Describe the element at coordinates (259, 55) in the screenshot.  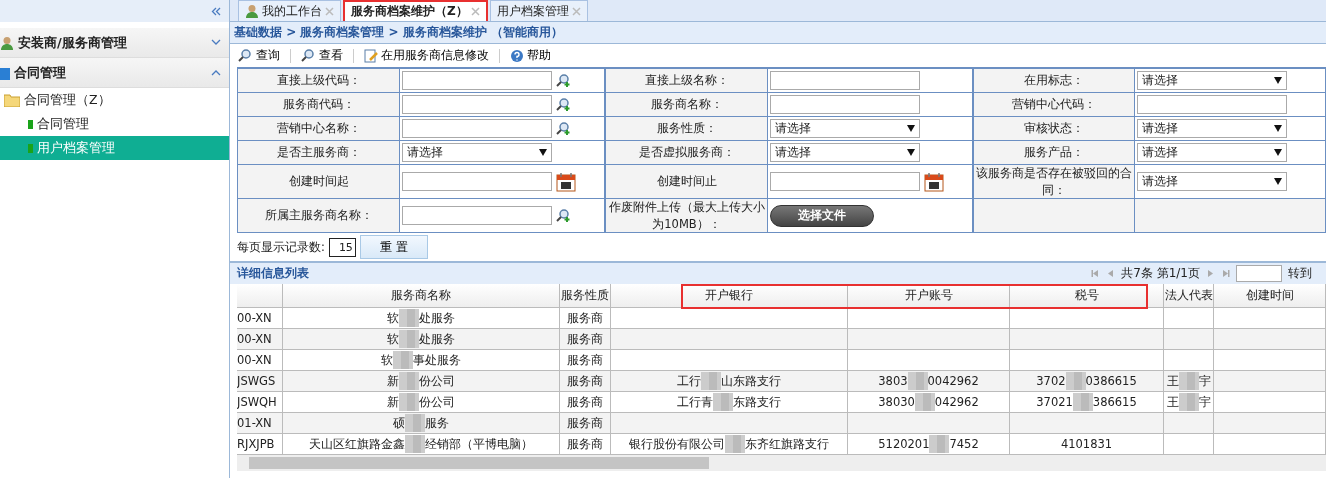
I see `toolbar-button: 查询` at that location.